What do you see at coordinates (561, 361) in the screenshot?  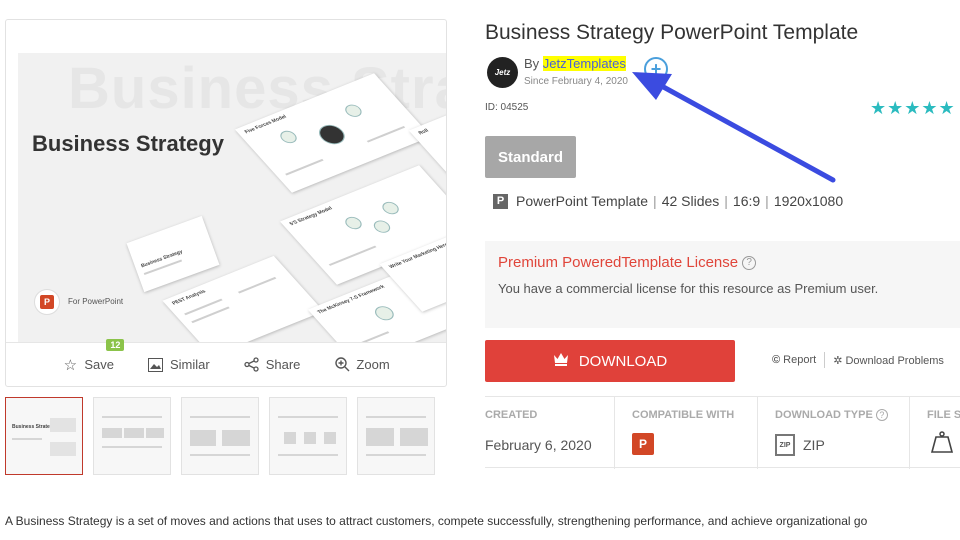 I see `crown-icon` at bounding box center [561, 361].